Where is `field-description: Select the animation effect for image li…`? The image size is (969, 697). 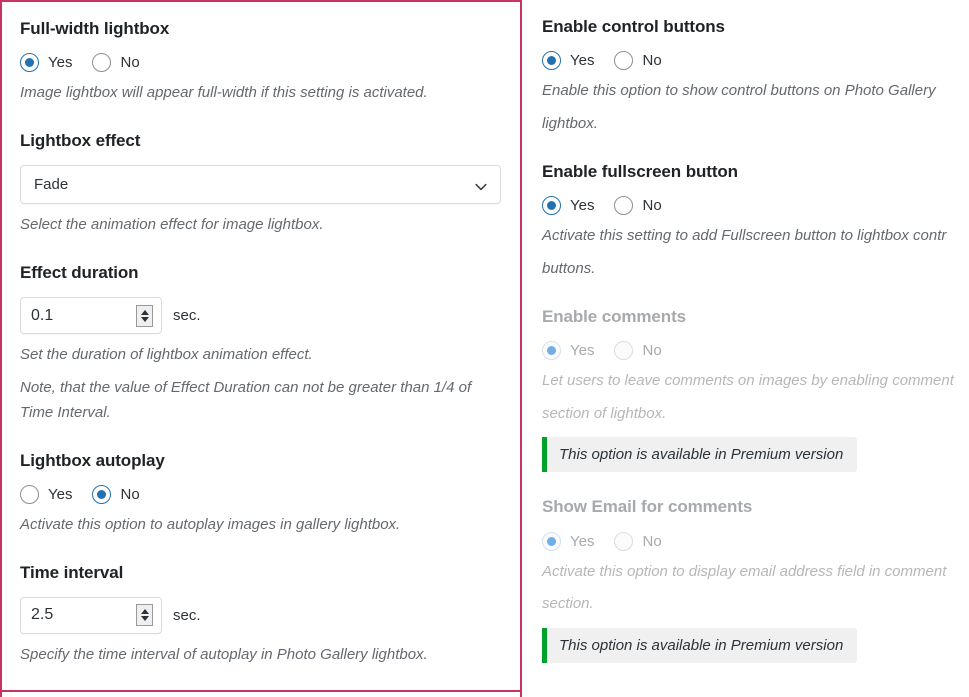 field-description: Select the animation effect for image li… is located at coordinates (172, 225).